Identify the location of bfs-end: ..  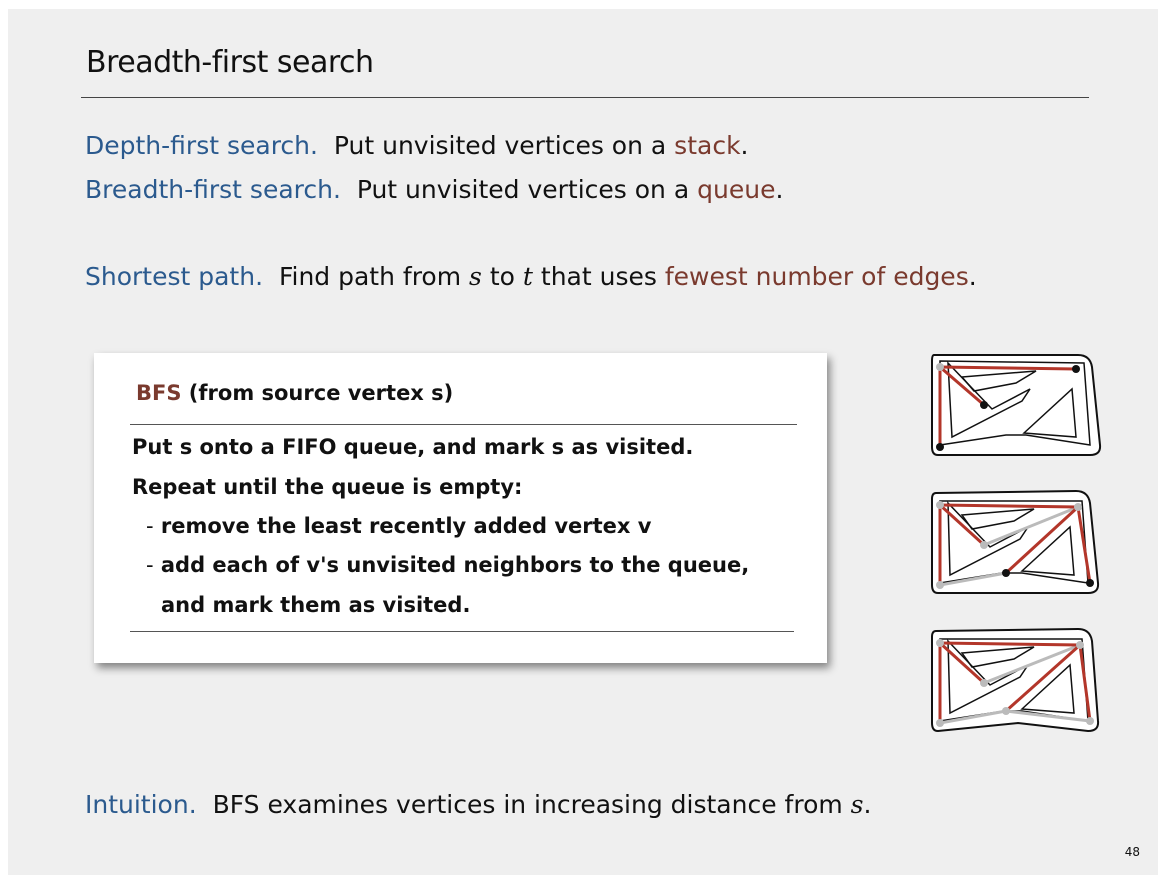
(779, 189).